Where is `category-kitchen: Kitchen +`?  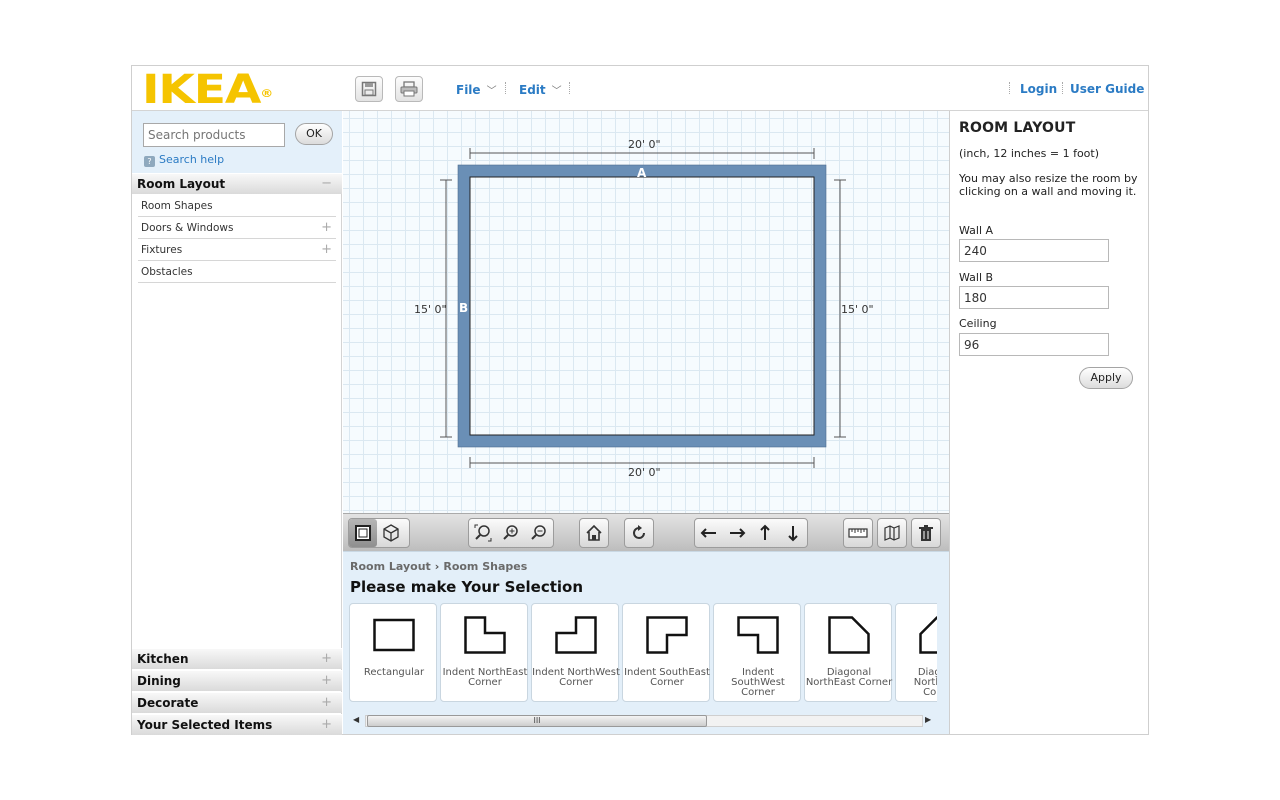 category-kitchen: Kitchen + is located at coordinates (237, 658).